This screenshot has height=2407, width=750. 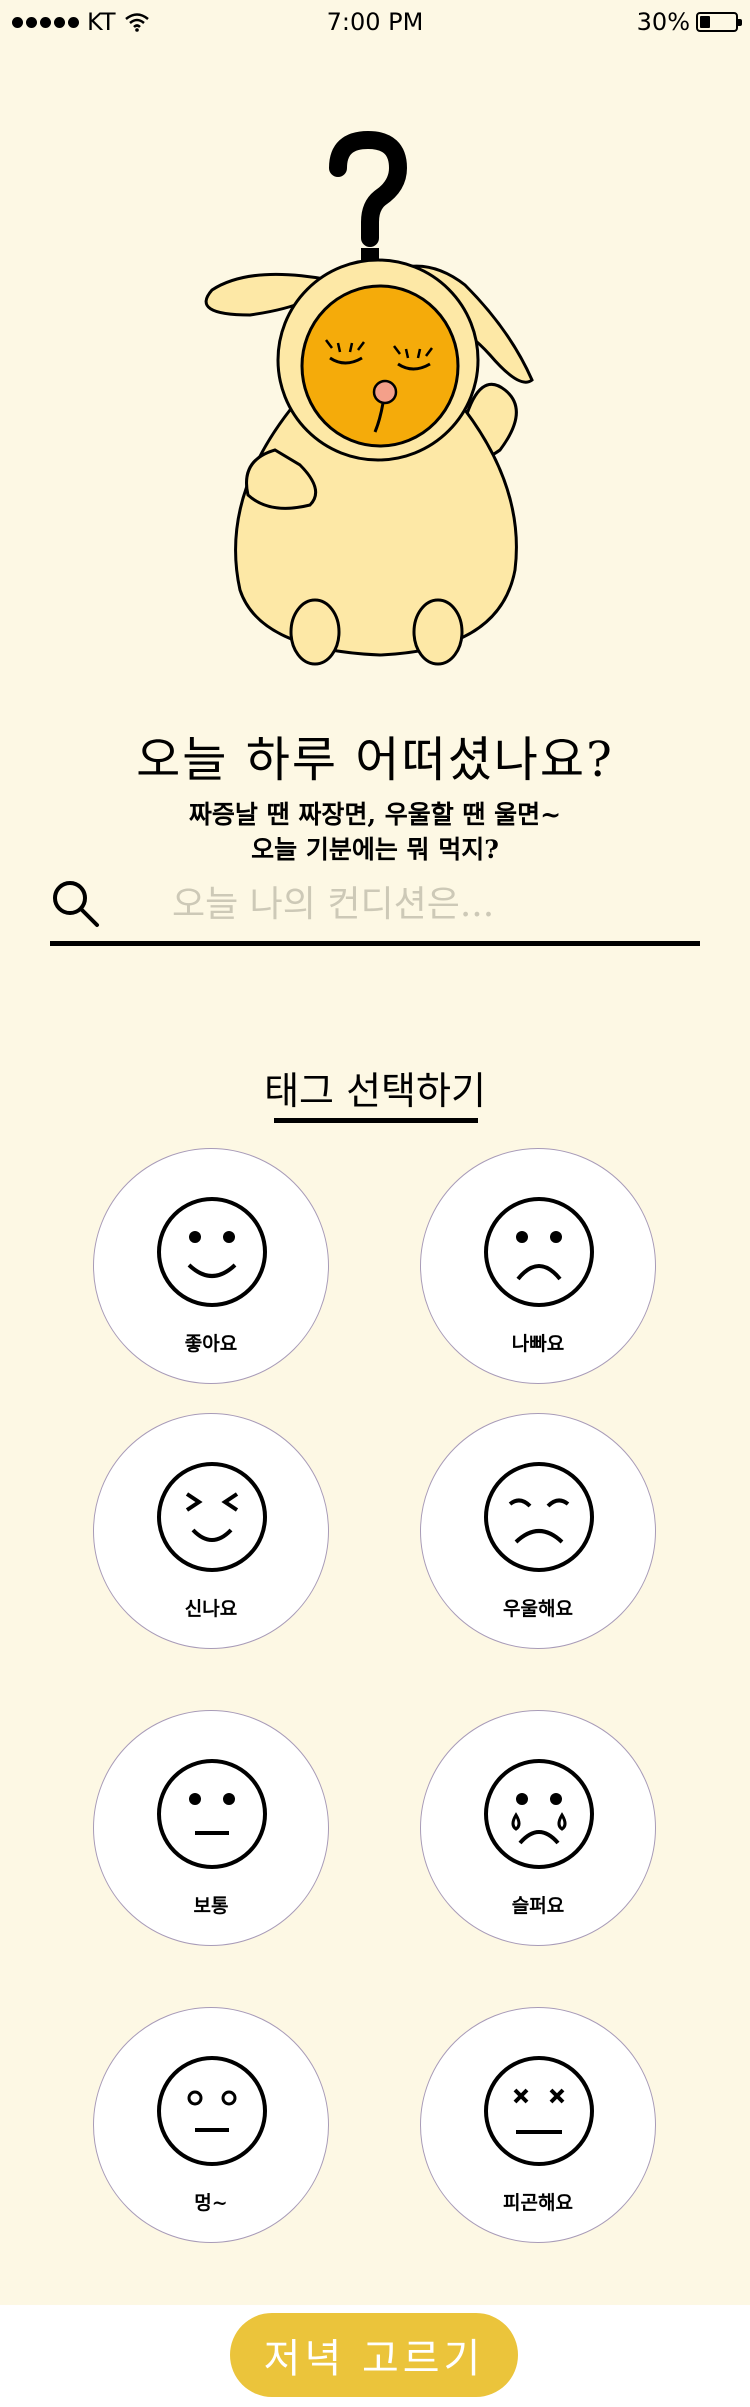 What do you see at coordinates (211, 2203) in the screenshot?
I see `tag-label: 멍~` at bounding box center [211, 2203].